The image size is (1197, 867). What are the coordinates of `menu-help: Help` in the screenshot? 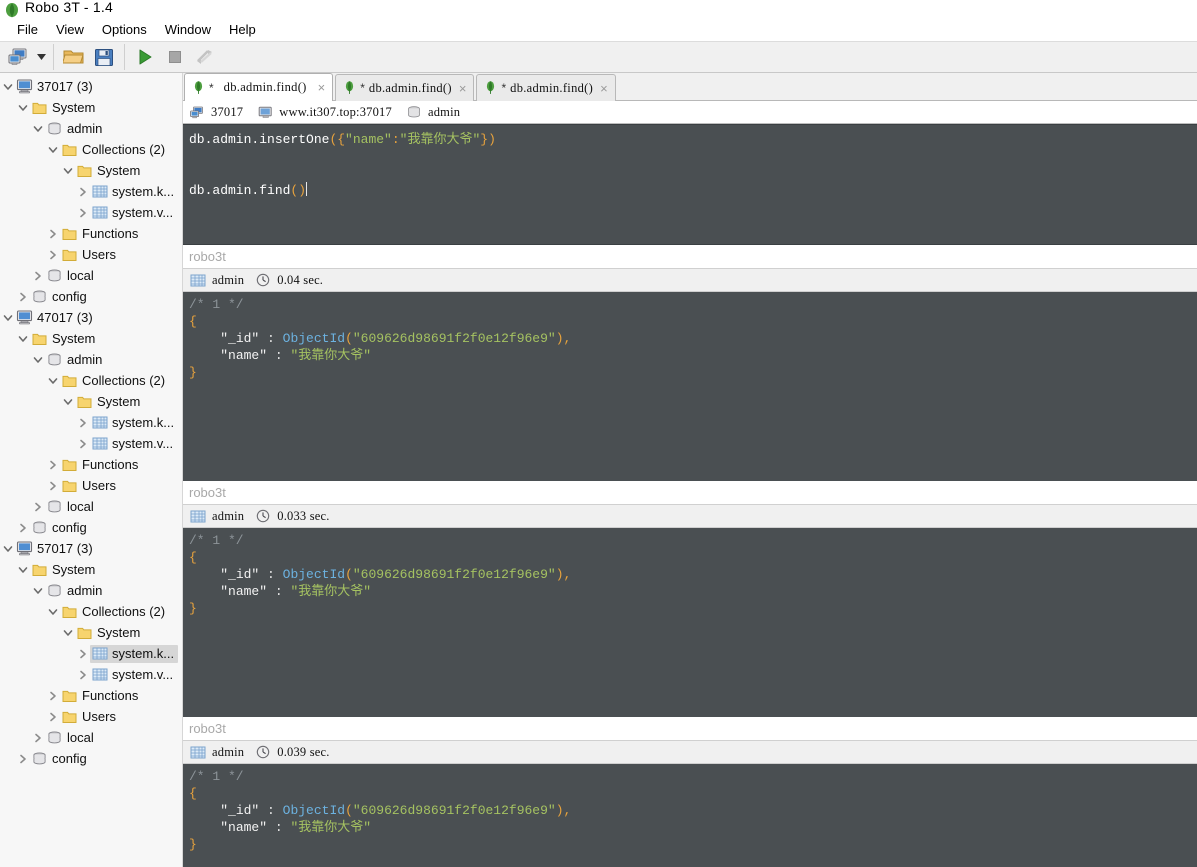 It's located at (242, 29).